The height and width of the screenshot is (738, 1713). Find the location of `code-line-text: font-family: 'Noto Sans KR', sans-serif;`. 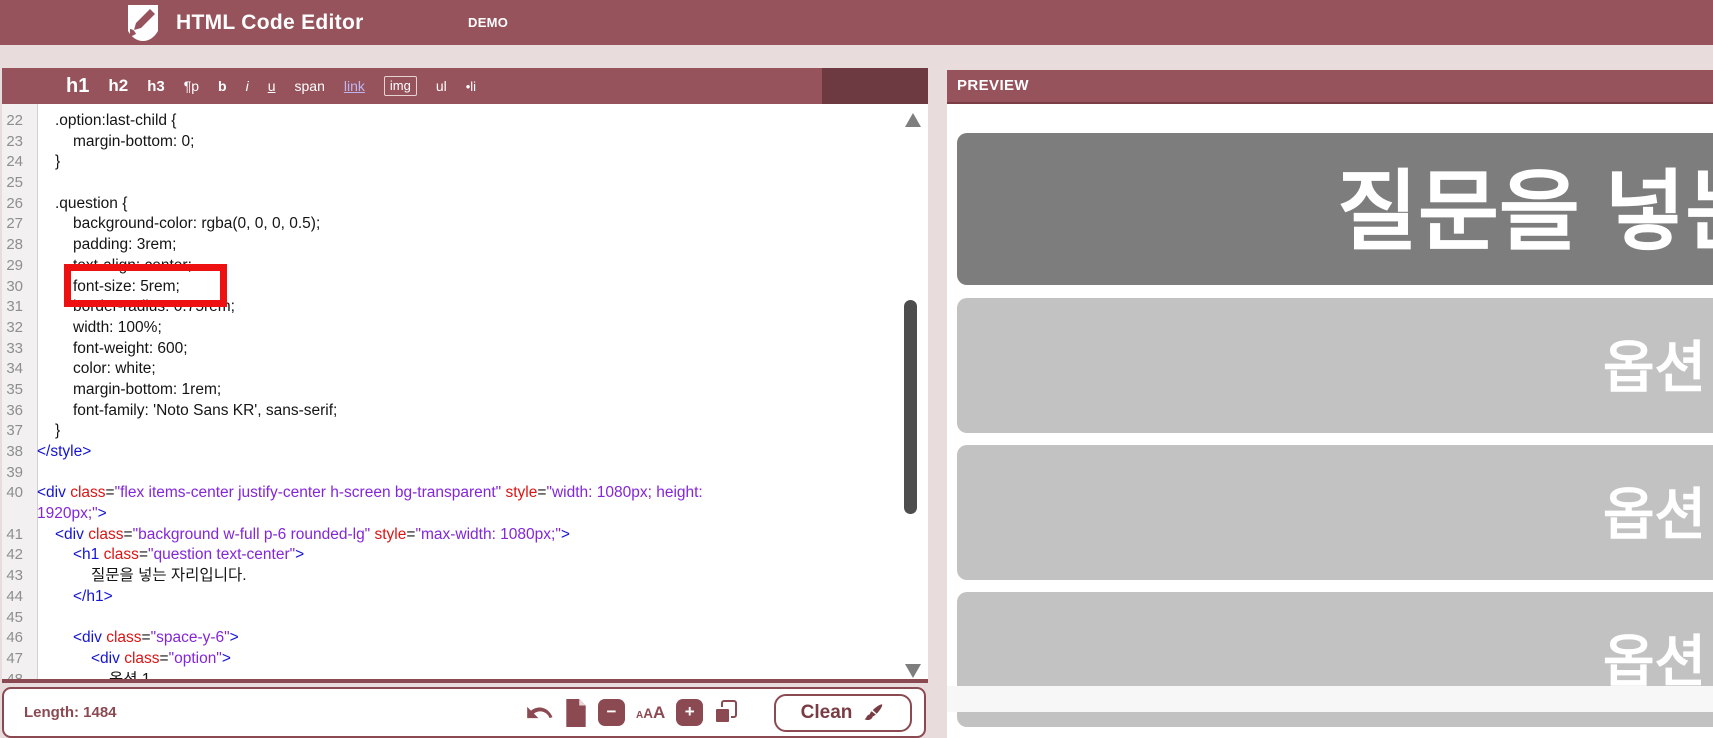

code-line-text: font-family: 'Noto Sans KR', sans-serif; is located at coordinates (205, 410).